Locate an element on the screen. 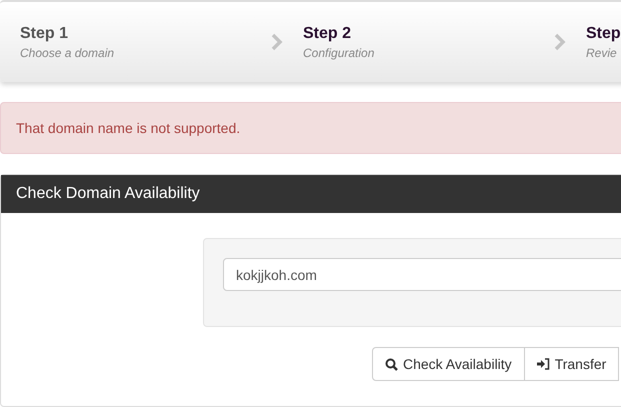 The image size is (621, 407). step-title: Step 2 is located at coordinates (327, 33).